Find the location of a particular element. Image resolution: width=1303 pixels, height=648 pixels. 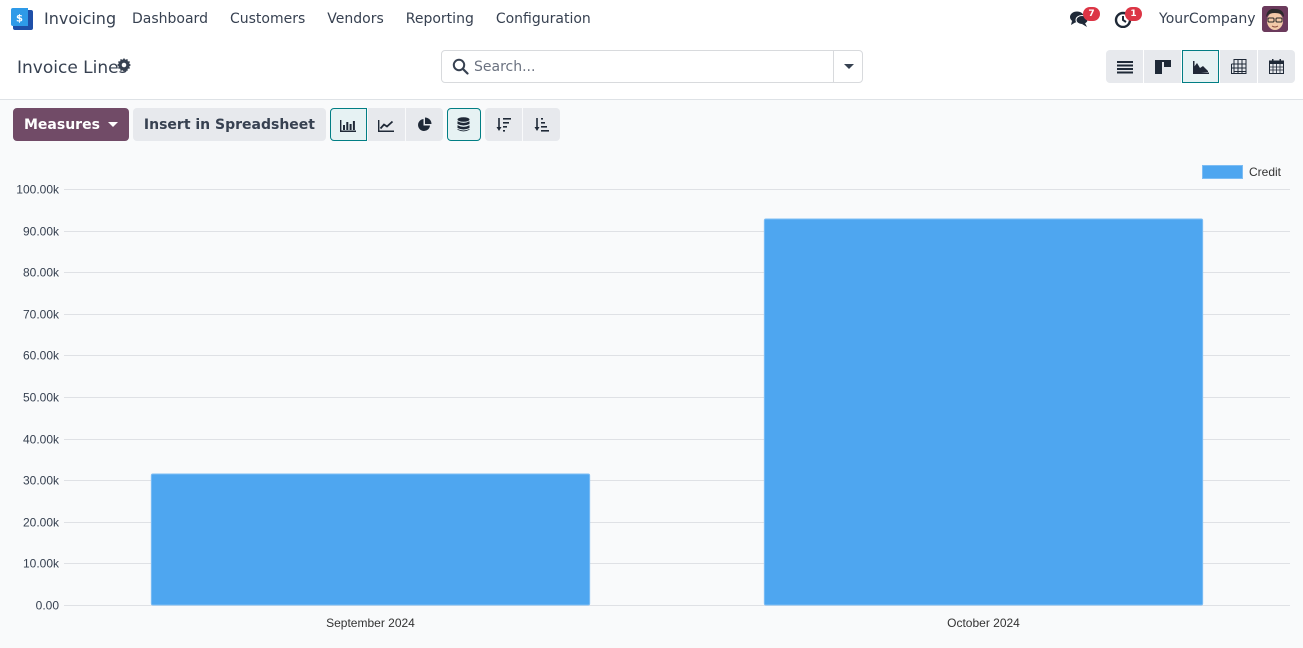

database-stack-icon is located at coordinates (463, 124).